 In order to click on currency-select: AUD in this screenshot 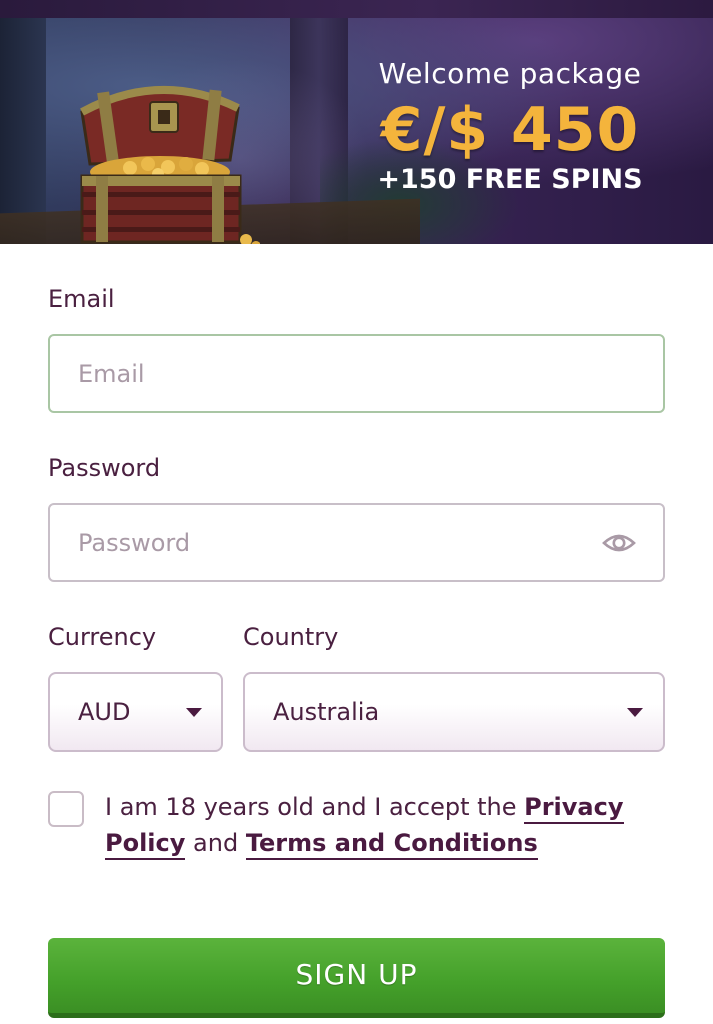, I will do `click(135, 712)`.